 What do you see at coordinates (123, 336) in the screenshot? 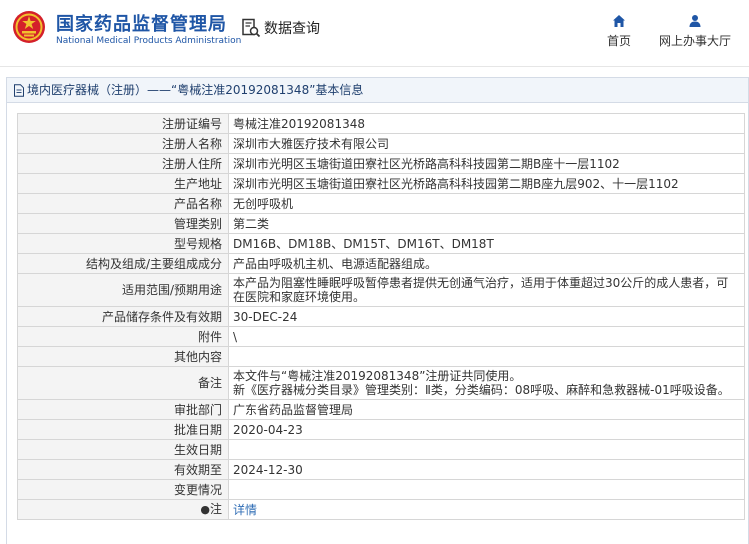
I see `field-label: 附件` at bounding box center [123, 336].